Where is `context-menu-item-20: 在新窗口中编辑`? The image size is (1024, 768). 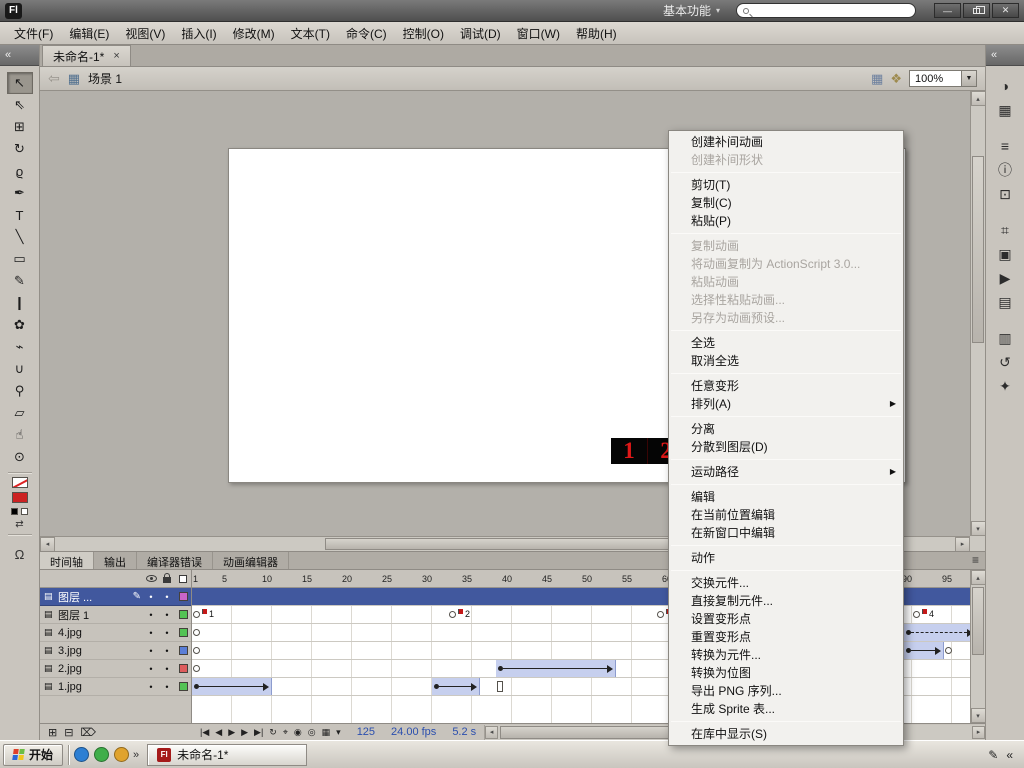 context-menu-item-20: 在新窗口中编辑 is located at coordinates (786, 533).